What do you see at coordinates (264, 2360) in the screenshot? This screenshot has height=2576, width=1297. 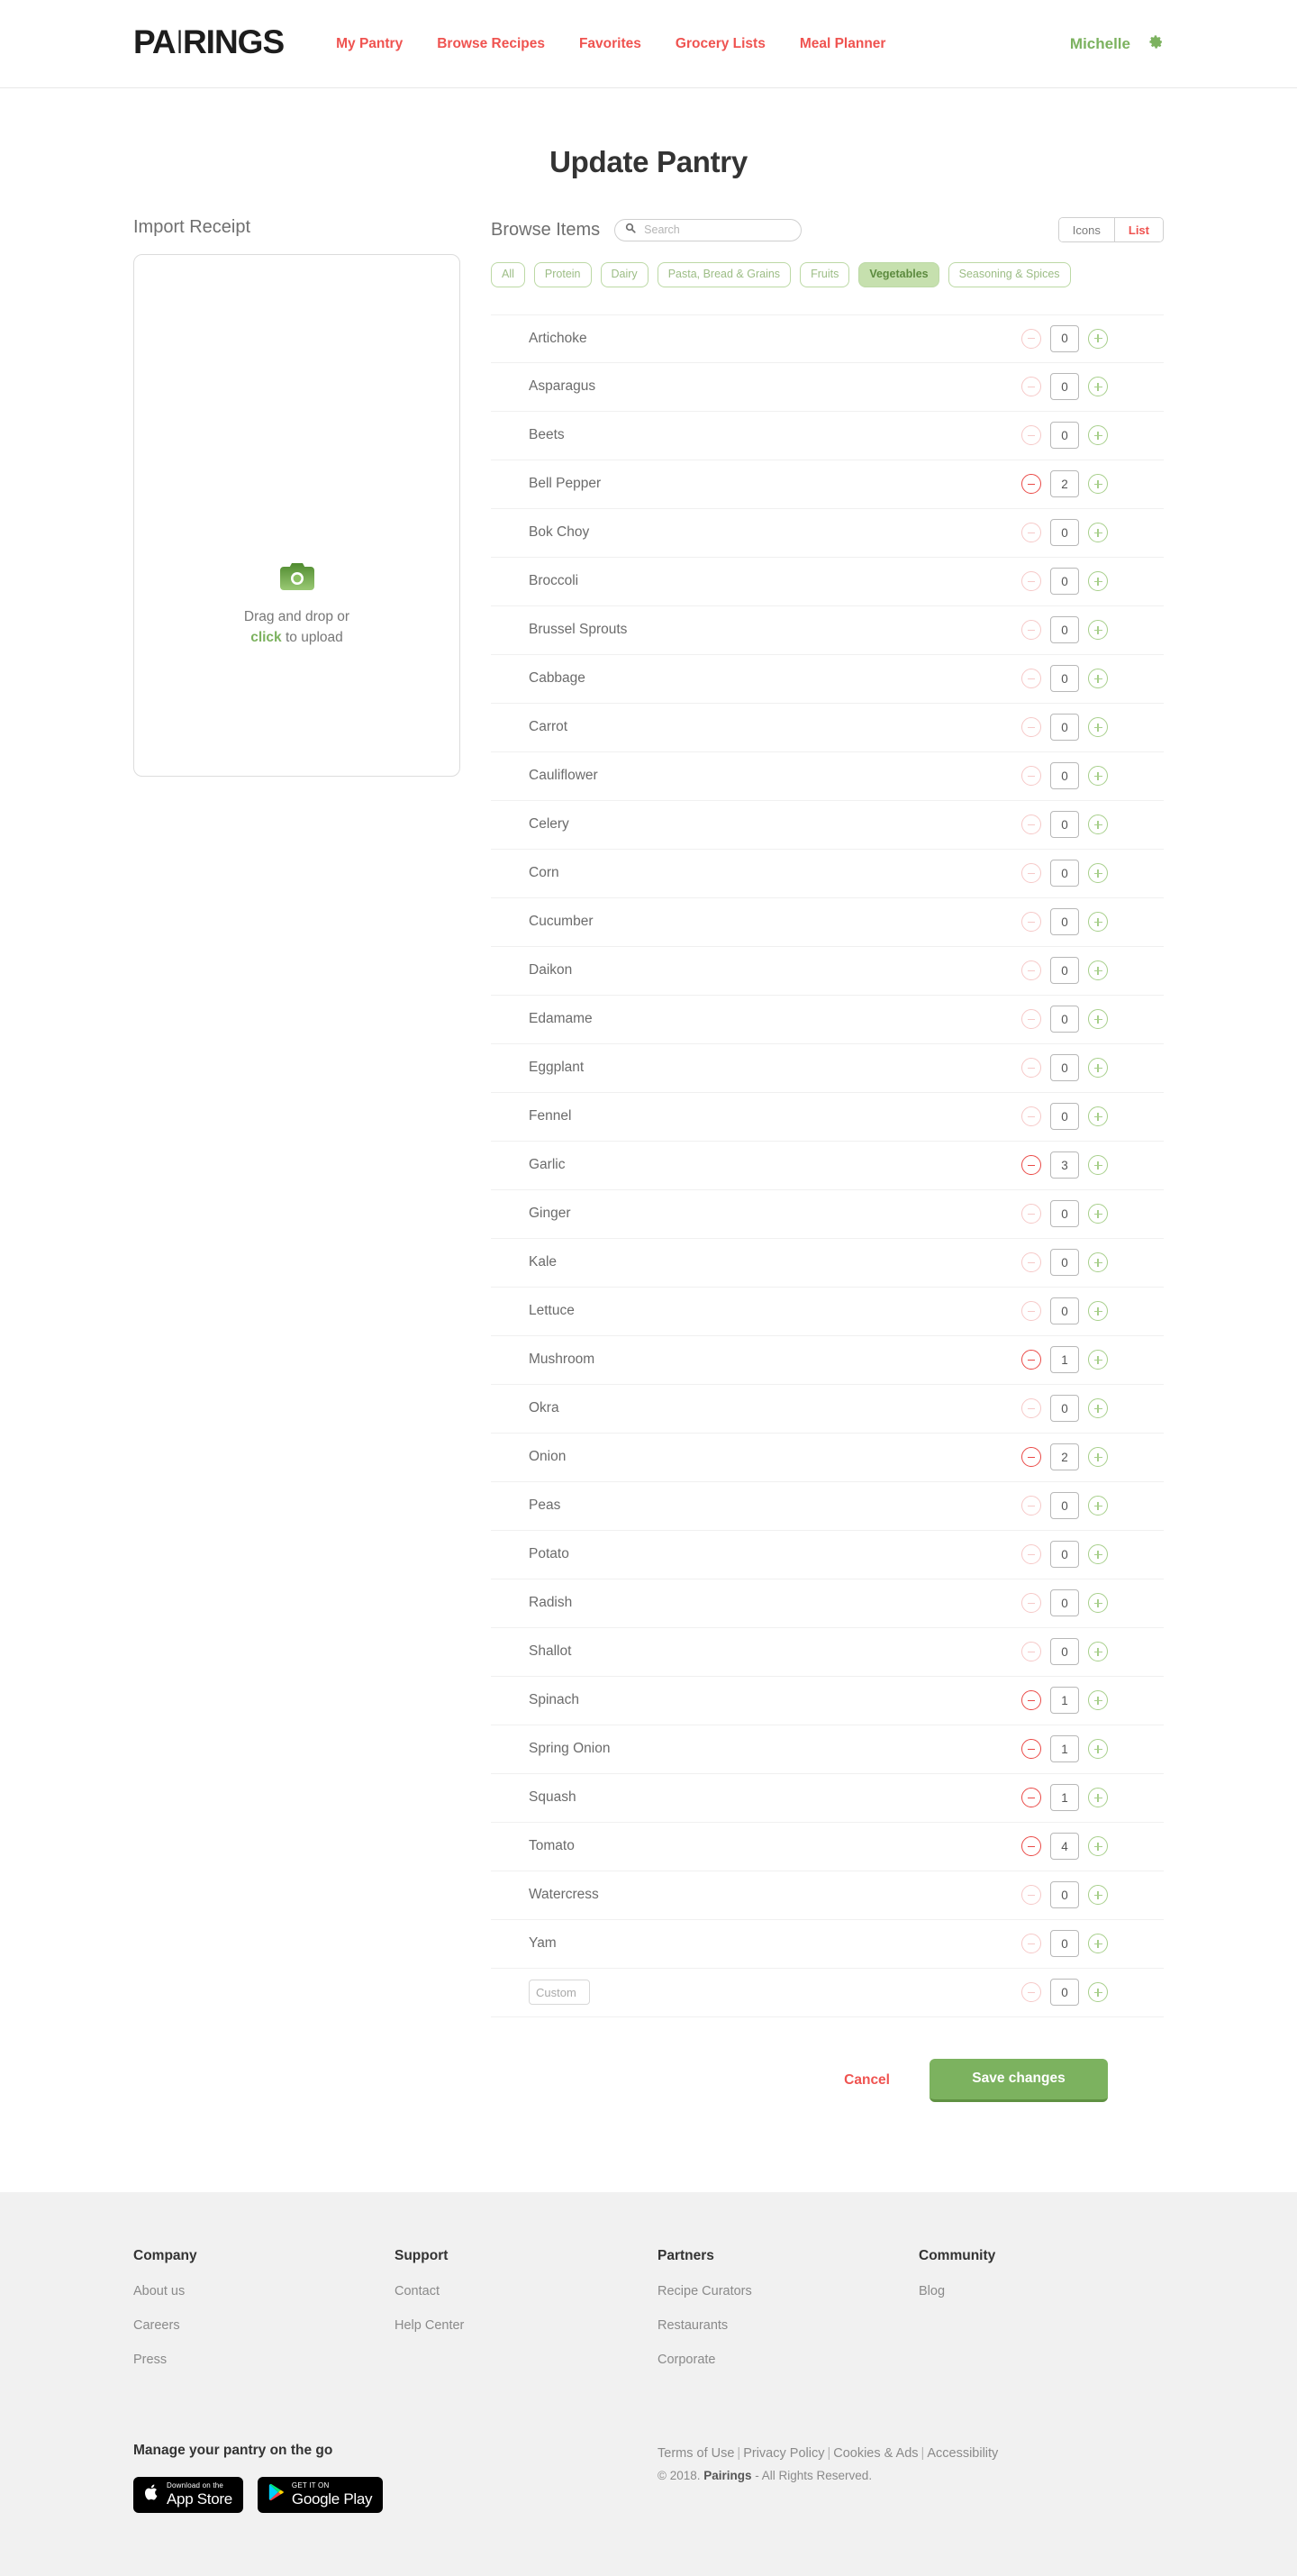 I see `footer-link-press: Press` at bounding box center [264, 2360].